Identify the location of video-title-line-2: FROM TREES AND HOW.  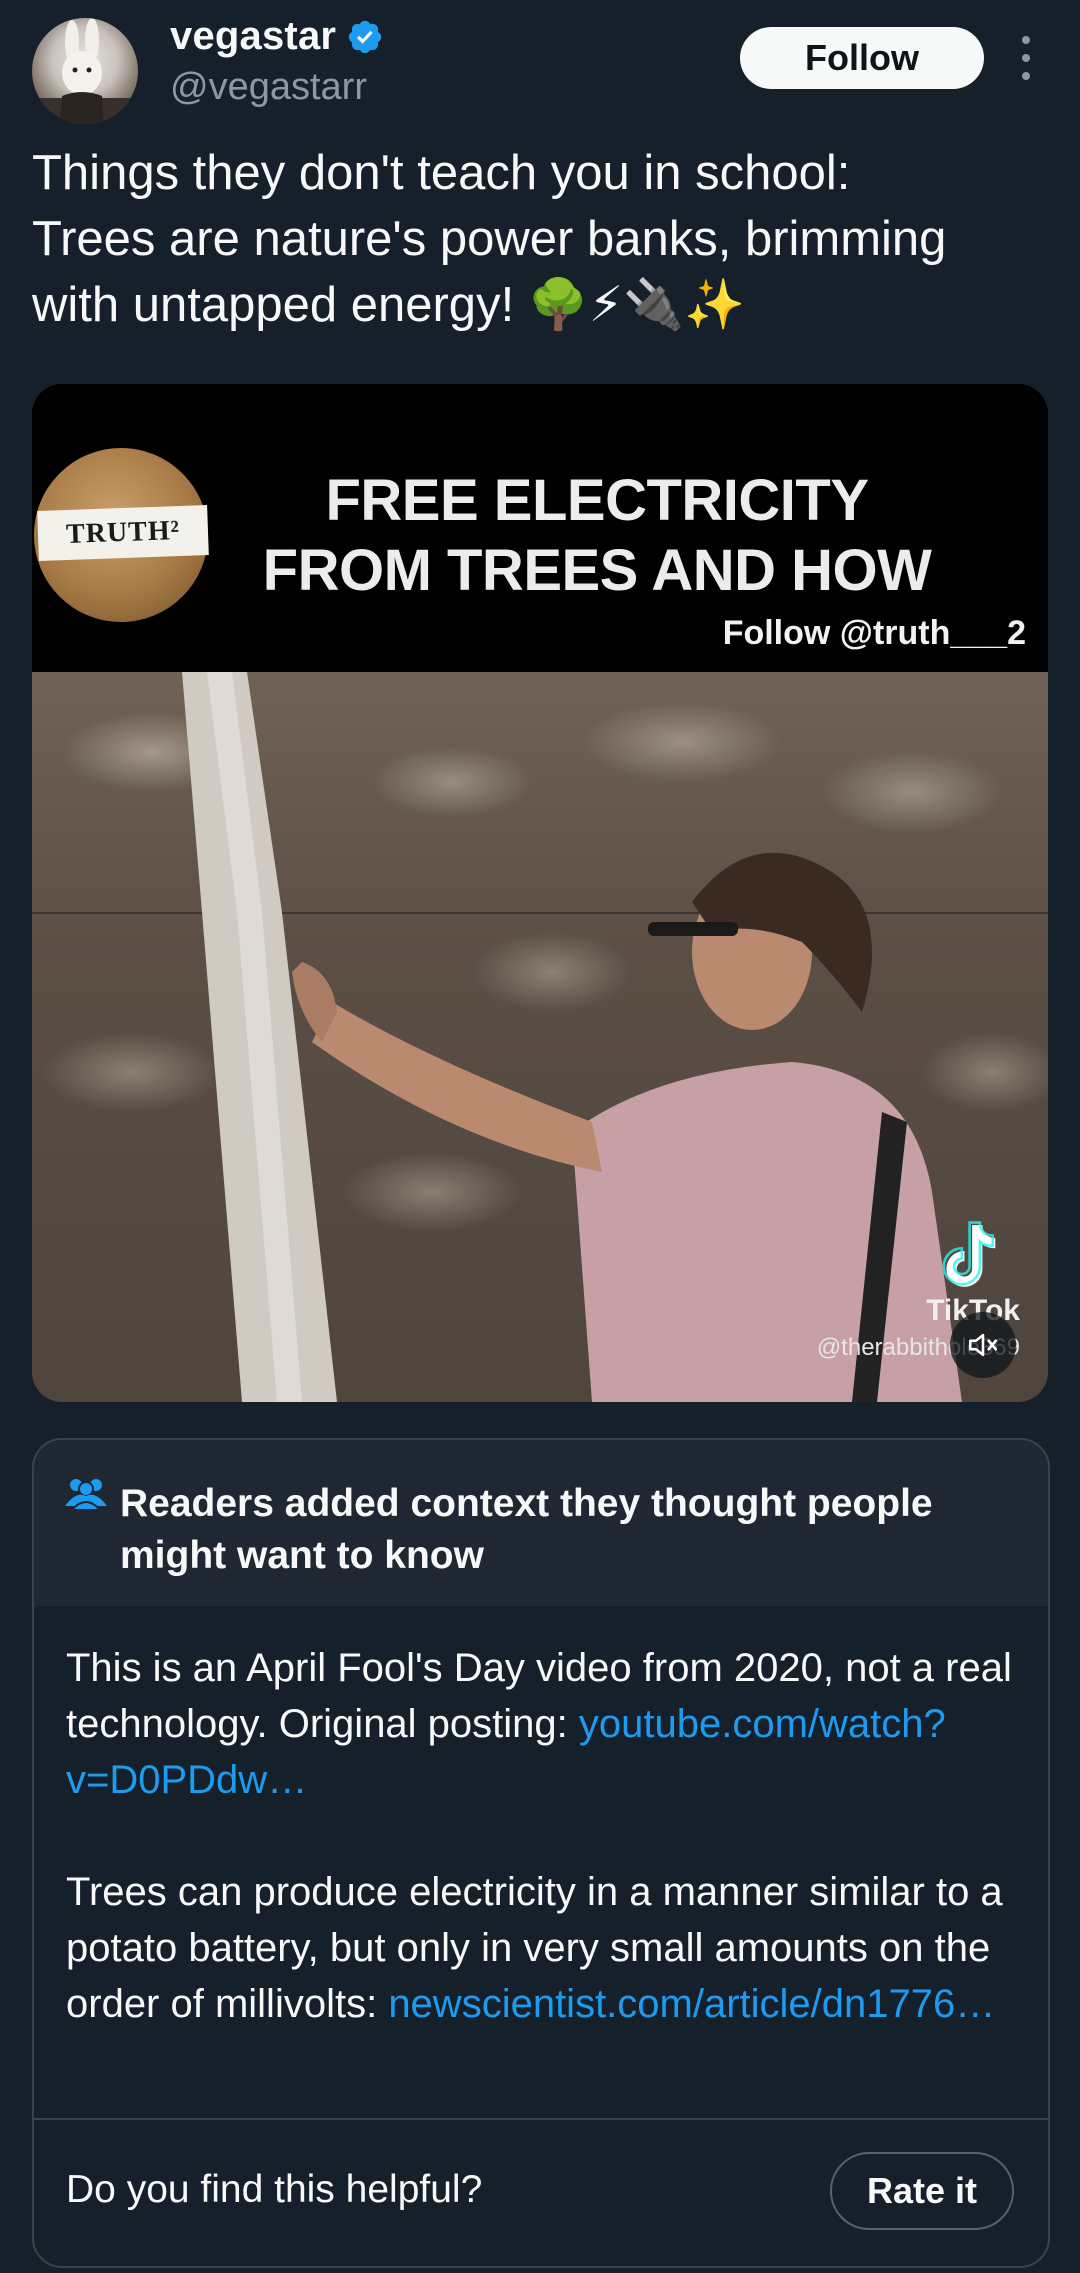
(597, 570).